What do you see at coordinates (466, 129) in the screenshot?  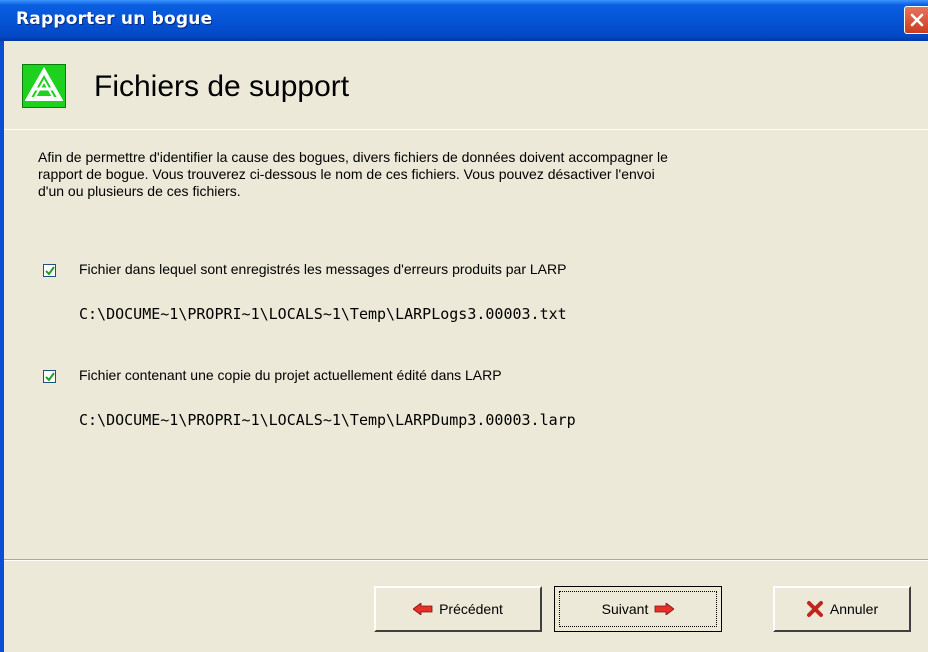 I see `divider` at bounding box center [466, 129].